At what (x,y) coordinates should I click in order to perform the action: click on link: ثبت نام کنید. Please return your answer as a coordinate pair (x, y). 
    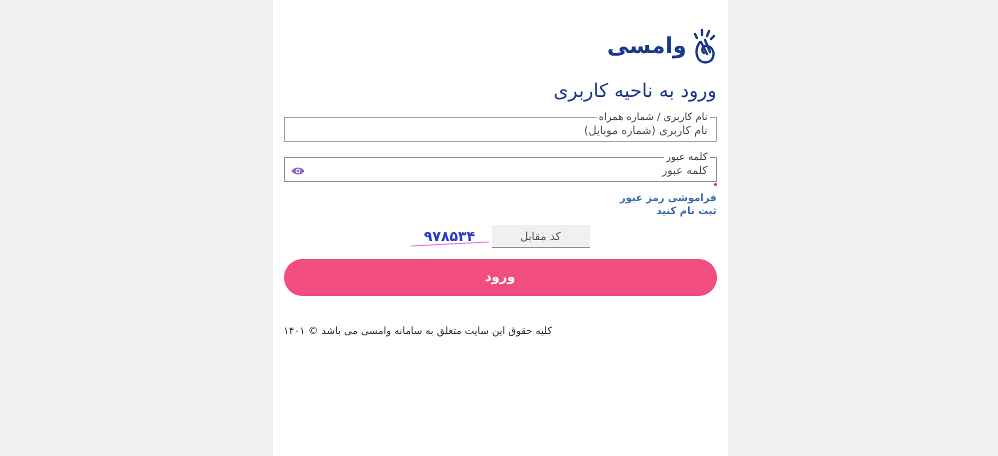
    Looking at the image, I should click on (686, 211).